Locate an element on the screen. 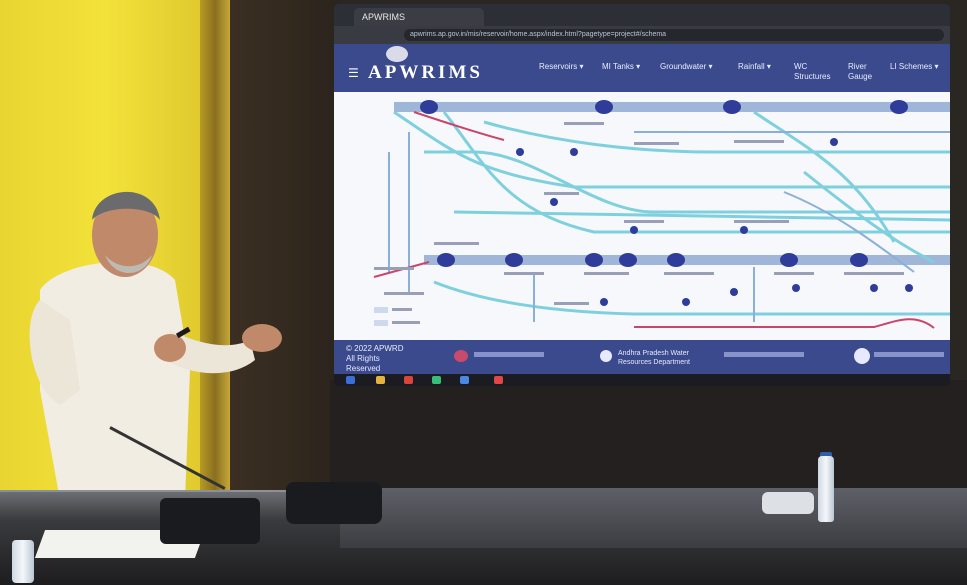 Image resolution: width=967 pixels, height=585 pixels. edge-icon is located at coordinates (464, 380).